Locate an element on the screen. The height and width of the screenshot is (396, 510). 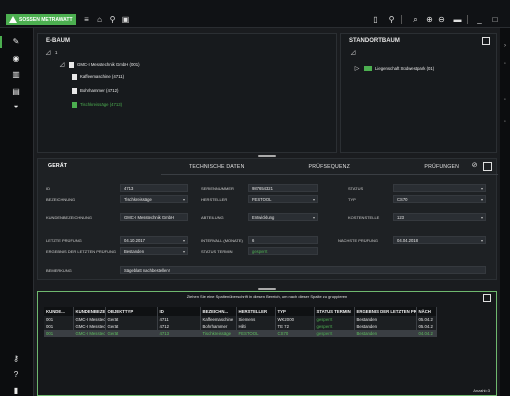
chevron-right-icon: › is located at coordinates (505, 46).